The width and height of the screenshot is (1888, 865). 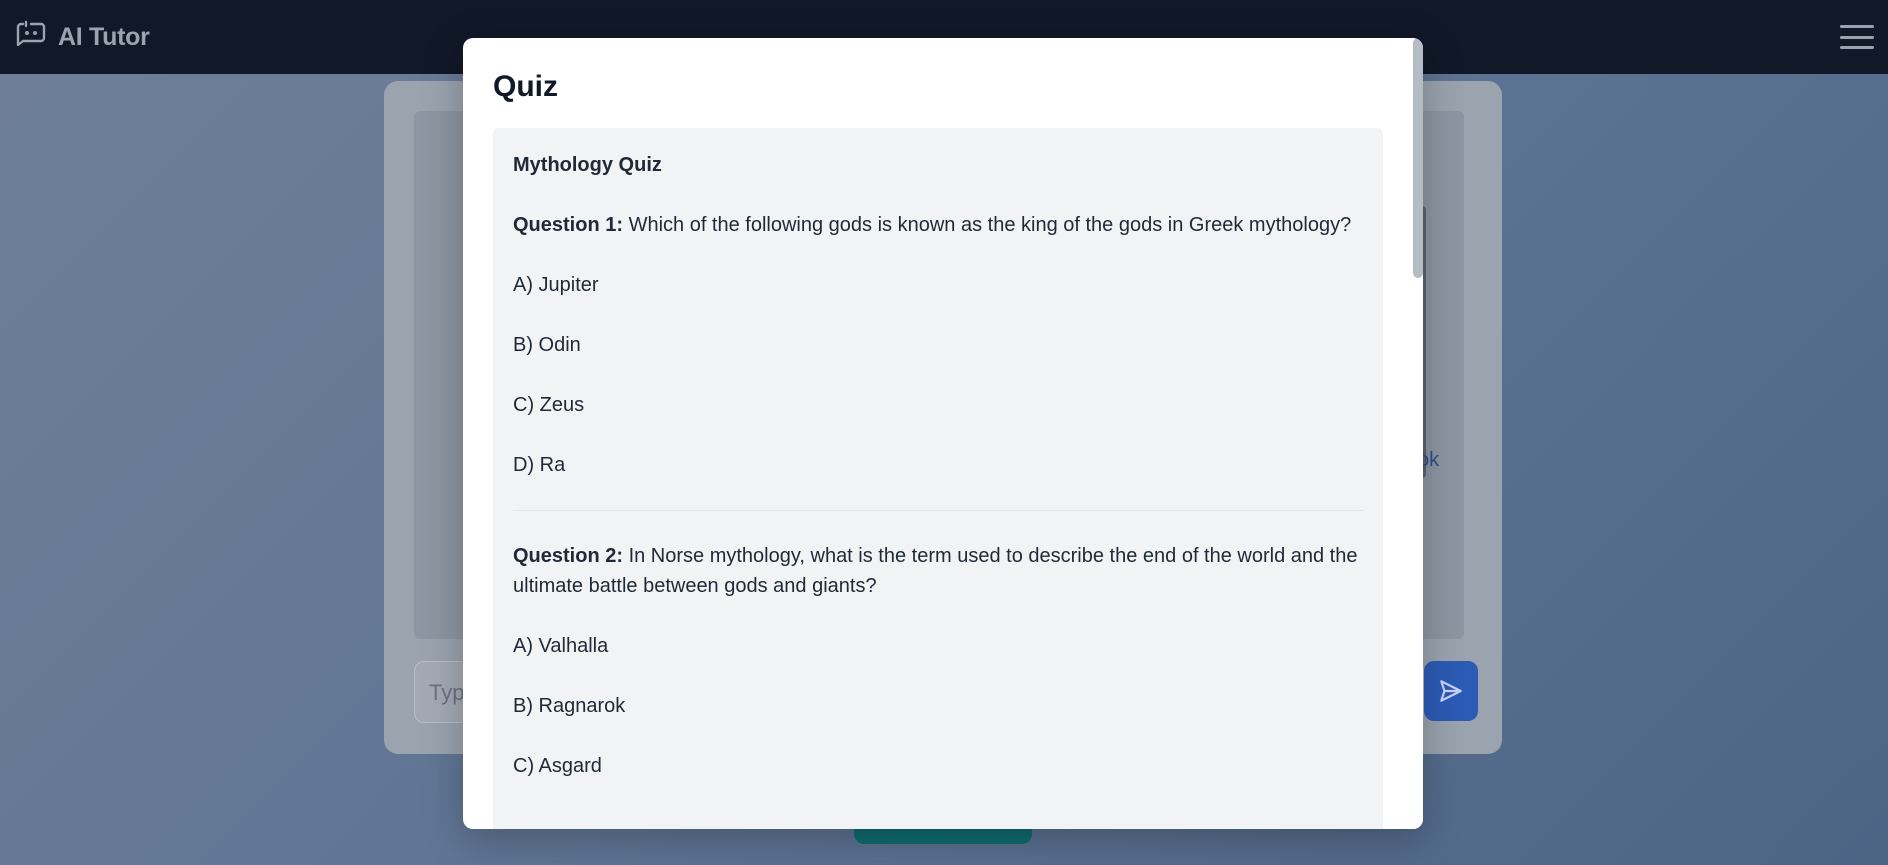 I want to click on option-item: D) Ra, so click(x=539, y=465).